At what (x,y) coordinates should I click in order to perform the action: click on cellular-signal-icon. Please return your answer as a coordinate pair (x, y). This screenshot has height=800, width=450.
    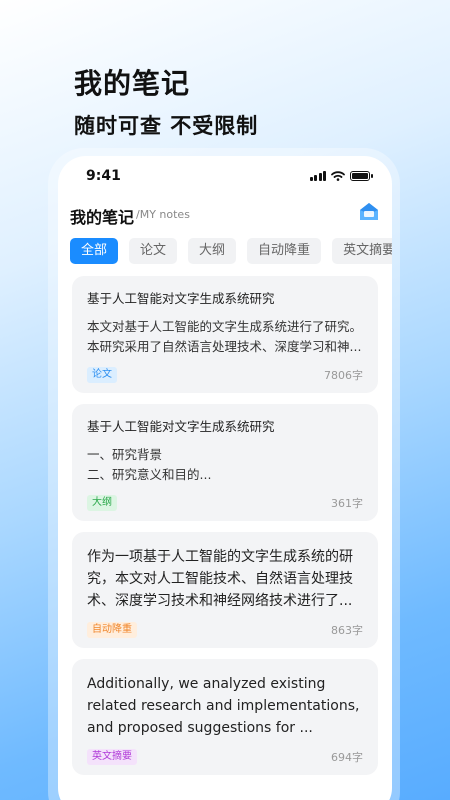
    Looking at the image, I should click on (317, 176).